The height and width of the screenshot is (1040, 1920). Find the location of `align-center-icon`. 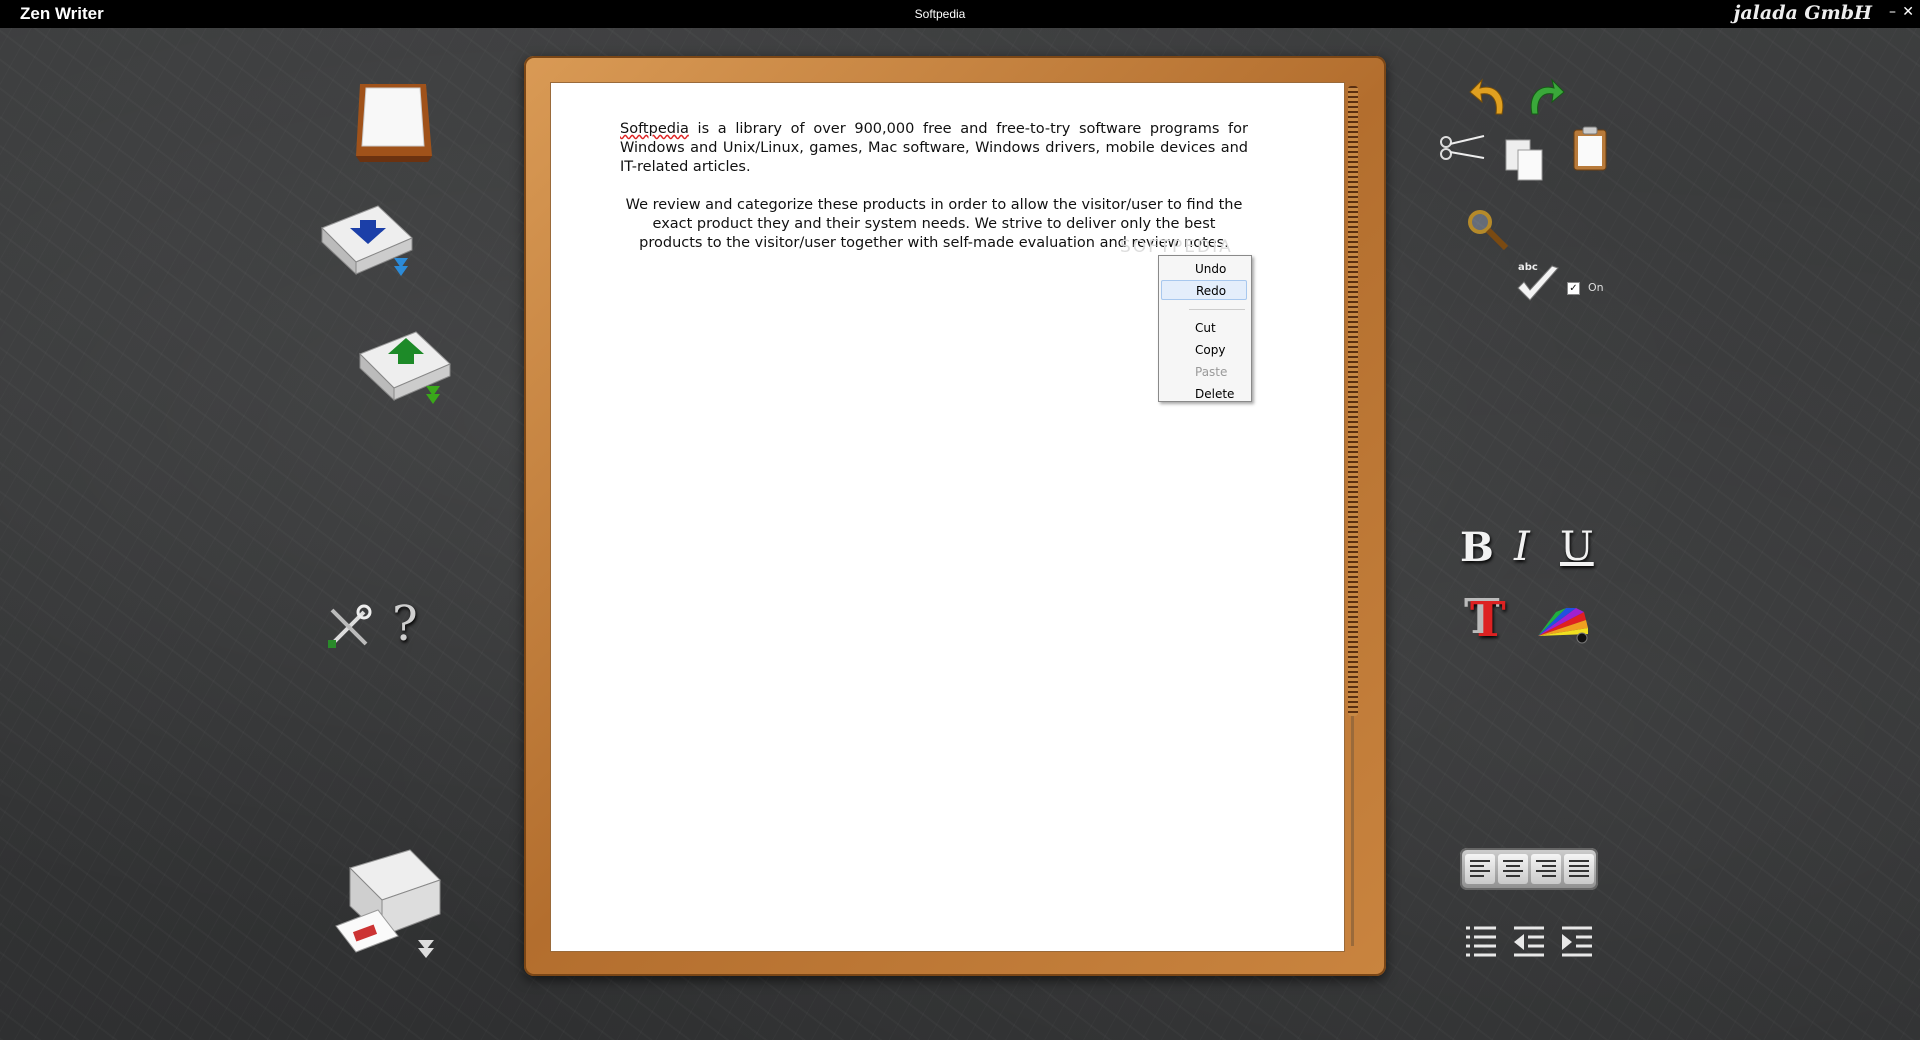

align-center-icon is located at coordinates (1513, 869).